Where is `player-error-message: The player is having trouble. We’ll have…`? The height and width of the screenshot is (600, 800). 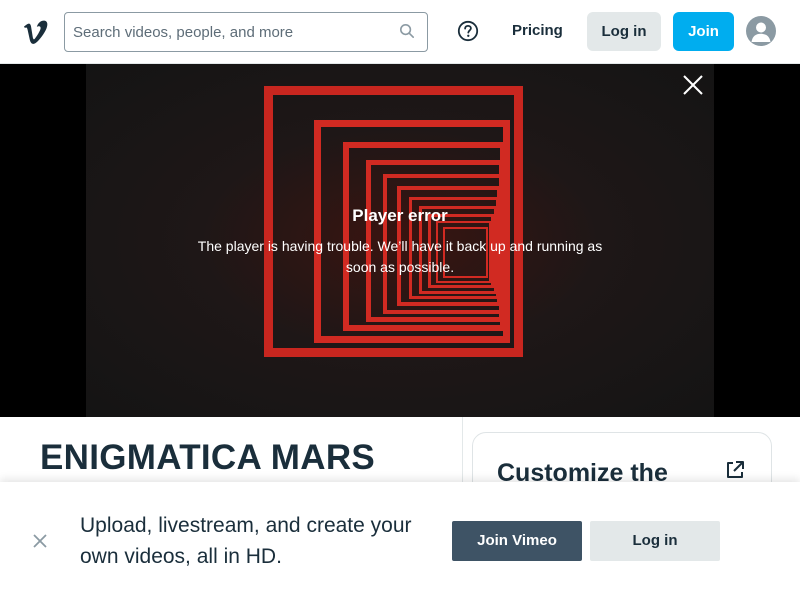 player-error-message: The player is having trouble. We’ll have… is located at coordinates (400, 256).